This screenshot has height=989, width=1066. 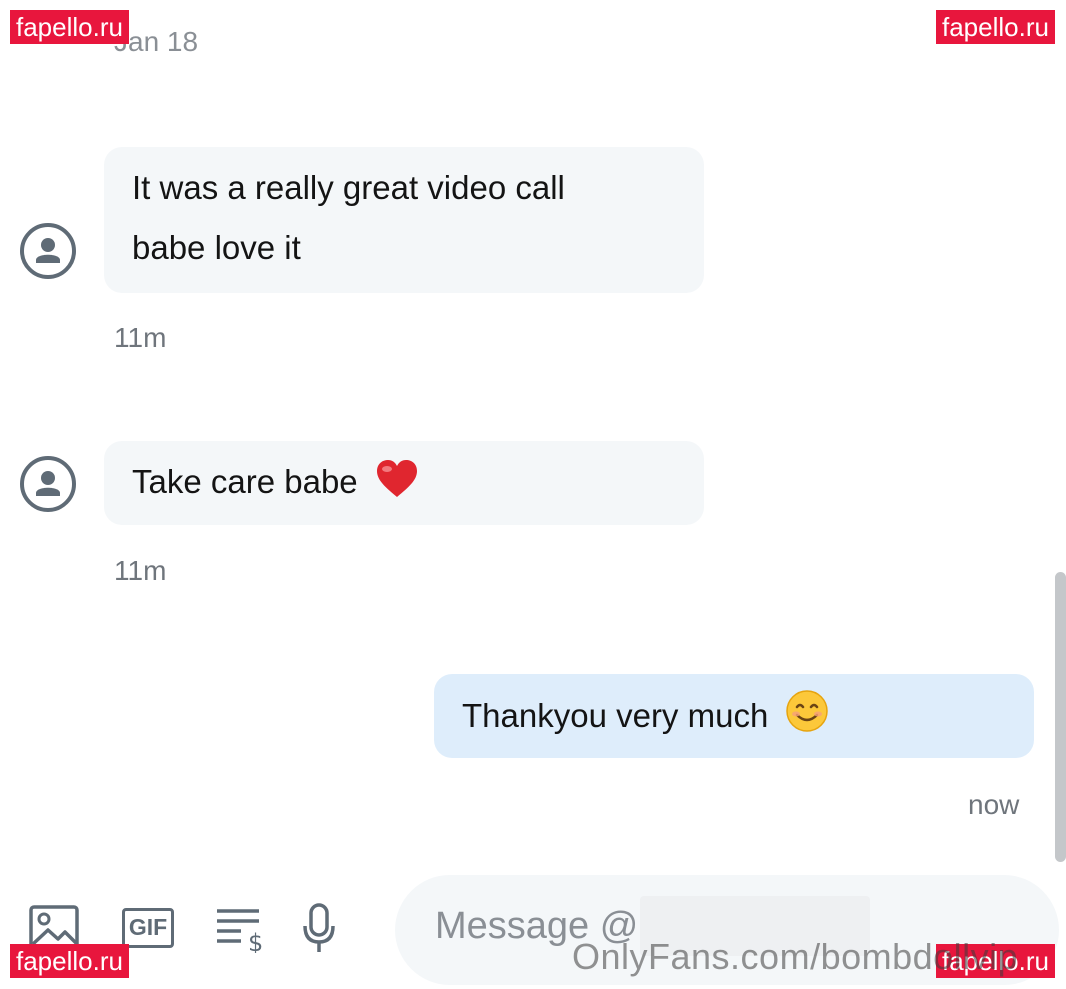 I want to click on price-list-icon: $, so click(x=241, y=930).